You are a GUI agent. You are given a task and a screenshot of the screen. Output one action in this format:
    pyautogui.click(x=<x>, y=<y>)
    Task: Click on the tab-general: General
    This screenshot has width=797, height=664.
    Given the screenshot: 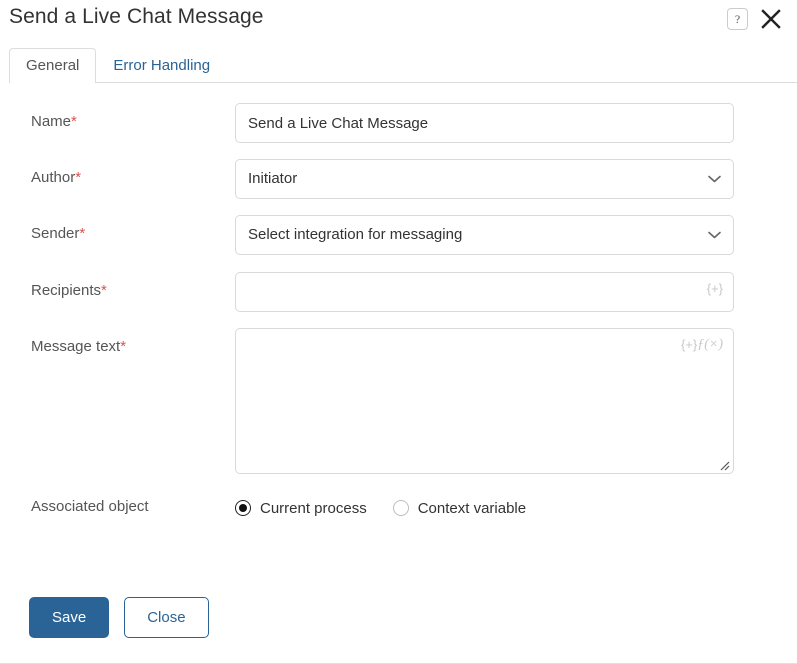 What is the action you would take?
    pyautogui.click(x=53, y=66)
    